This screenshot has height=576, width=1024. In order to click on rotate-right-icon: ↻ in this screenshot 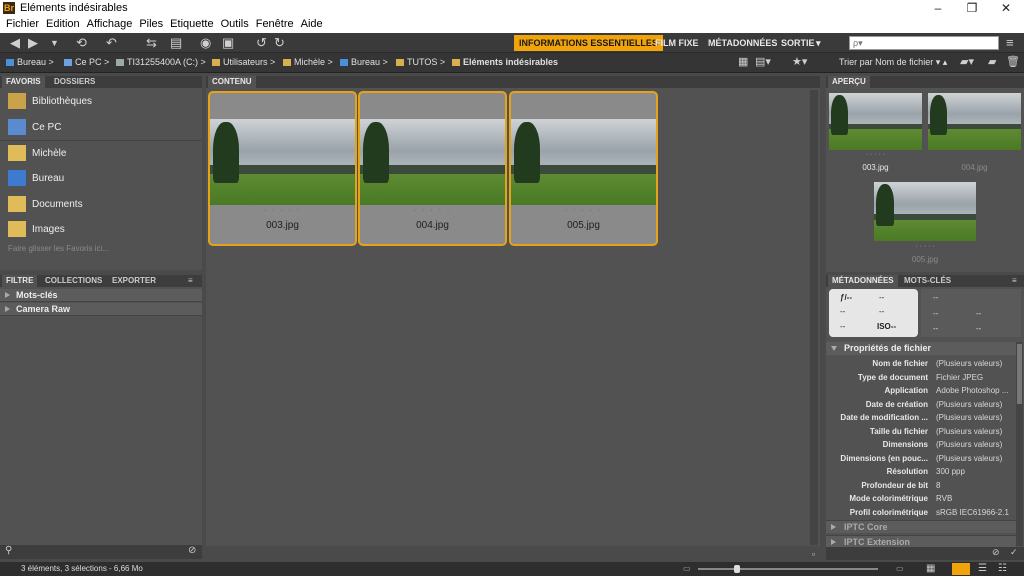, I will do `click(279, 43)`.